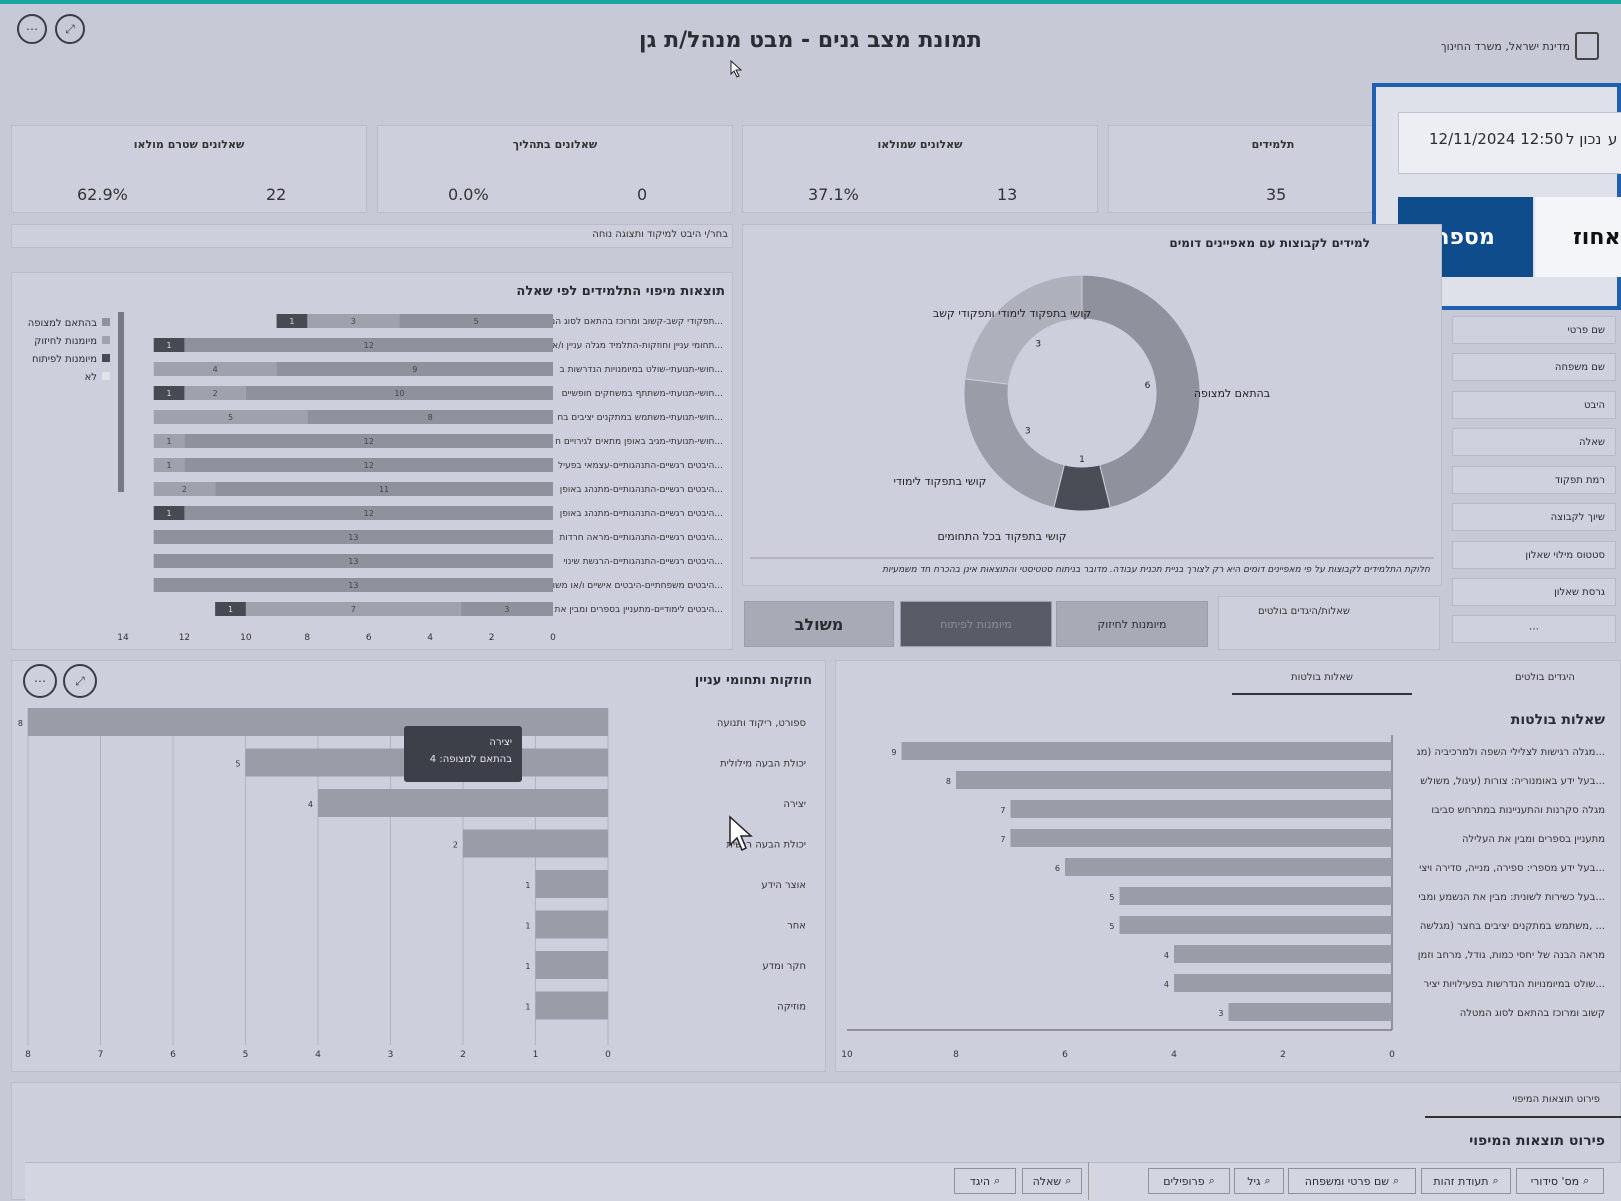  What do you see at coordinates (794, 804) in the screenshot?
I see `strengths-category-label: יצירה` at bounding box center [794, 804].